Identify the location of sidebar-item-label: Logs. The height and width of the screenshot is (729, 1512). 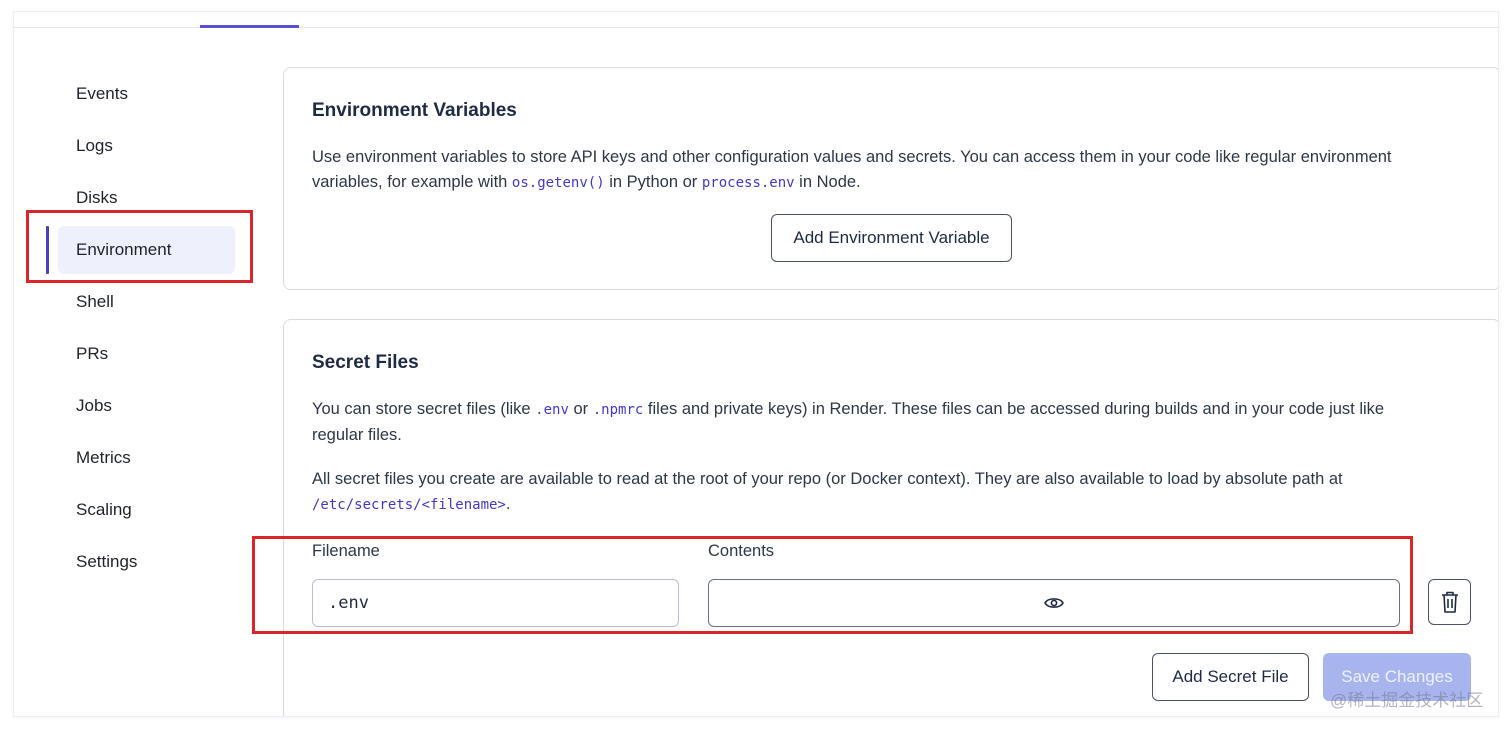
(94, 145).